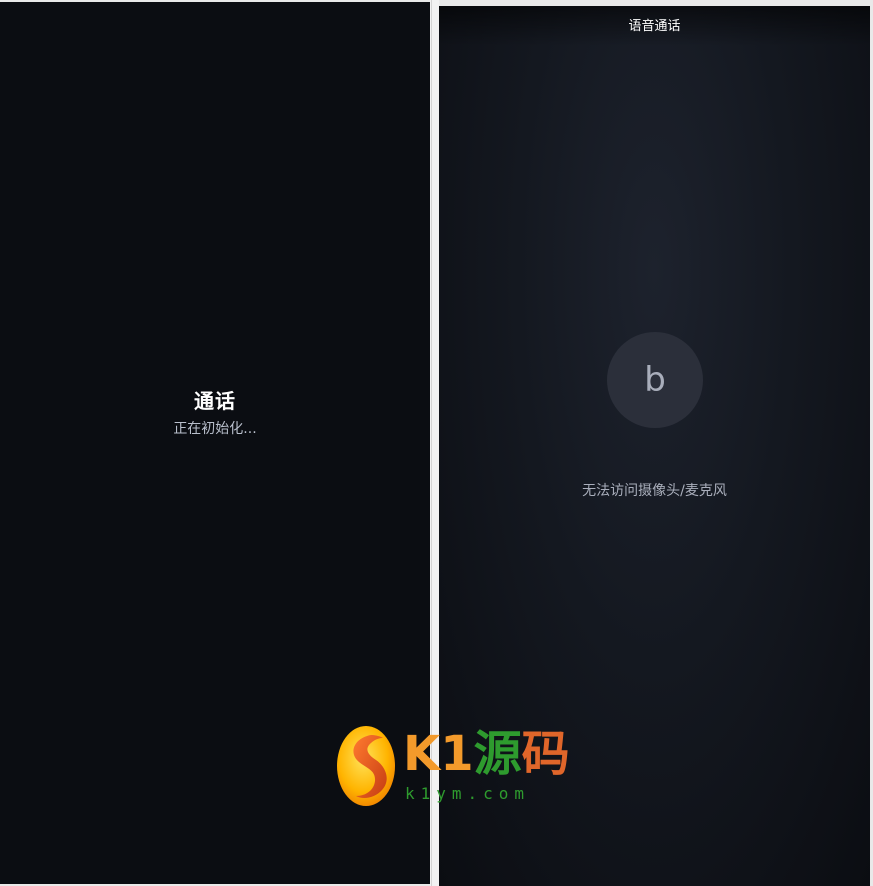 This screenshot has height=886, width=873. What do you see at coordinates (438, 754) in the screenshot?
I see `watermark-brand-k1: K1` at bounding box center [438, 754].